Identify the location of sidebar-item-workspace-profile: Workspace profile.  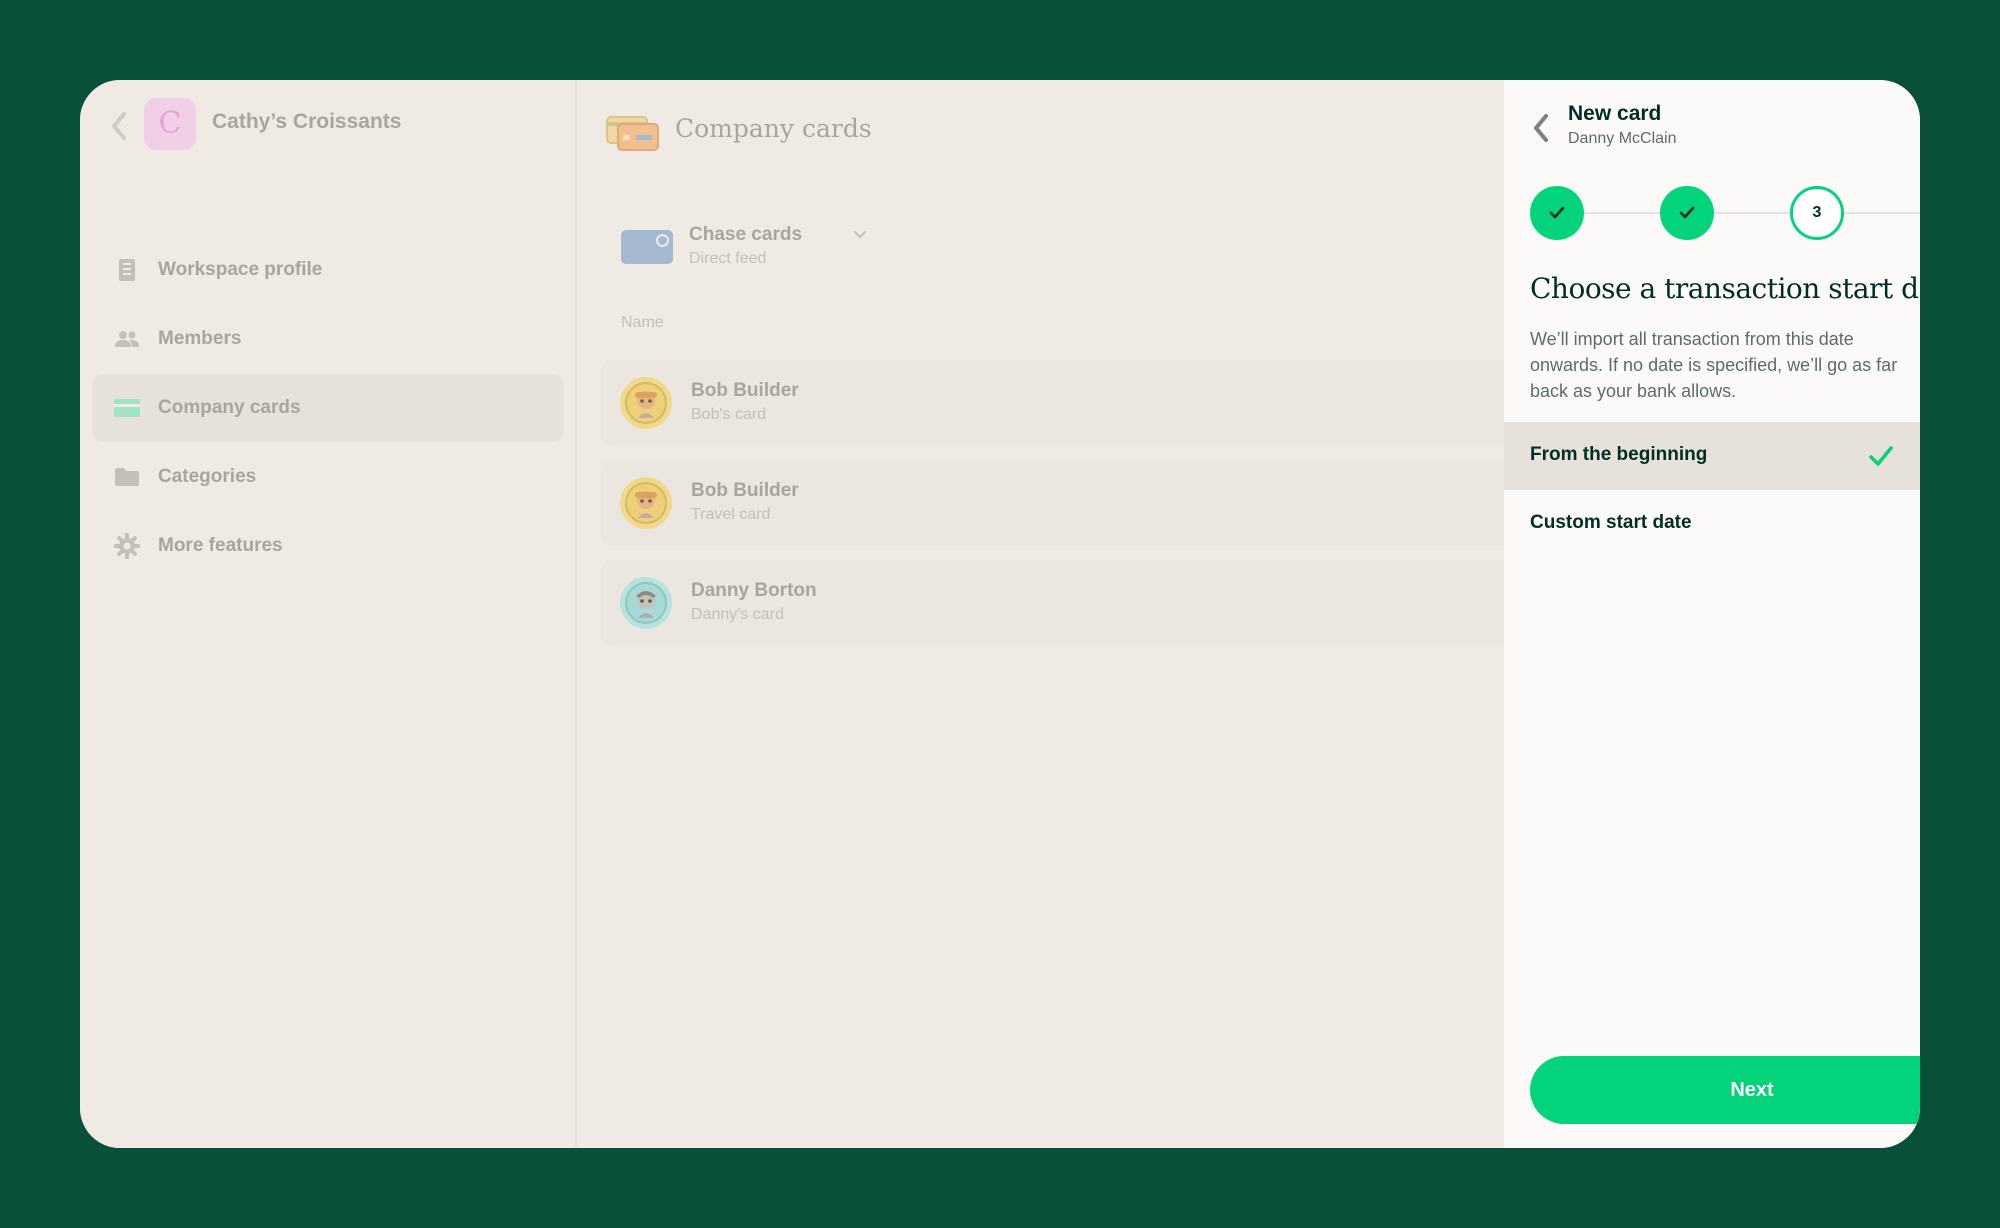
(328, 270).